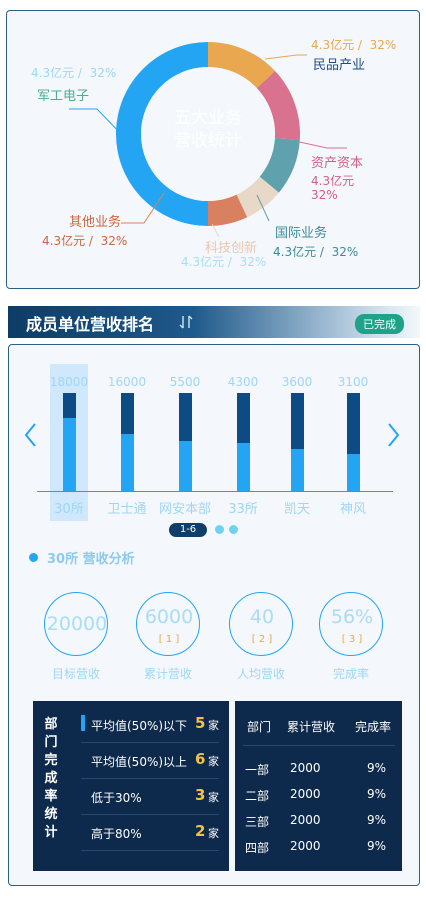 The width and height of the screenshot is (426, 898). Describe the element at coordinates (339, 65) in the screenshot. I see `legend-name-mpcy: 民品产业` at that location.